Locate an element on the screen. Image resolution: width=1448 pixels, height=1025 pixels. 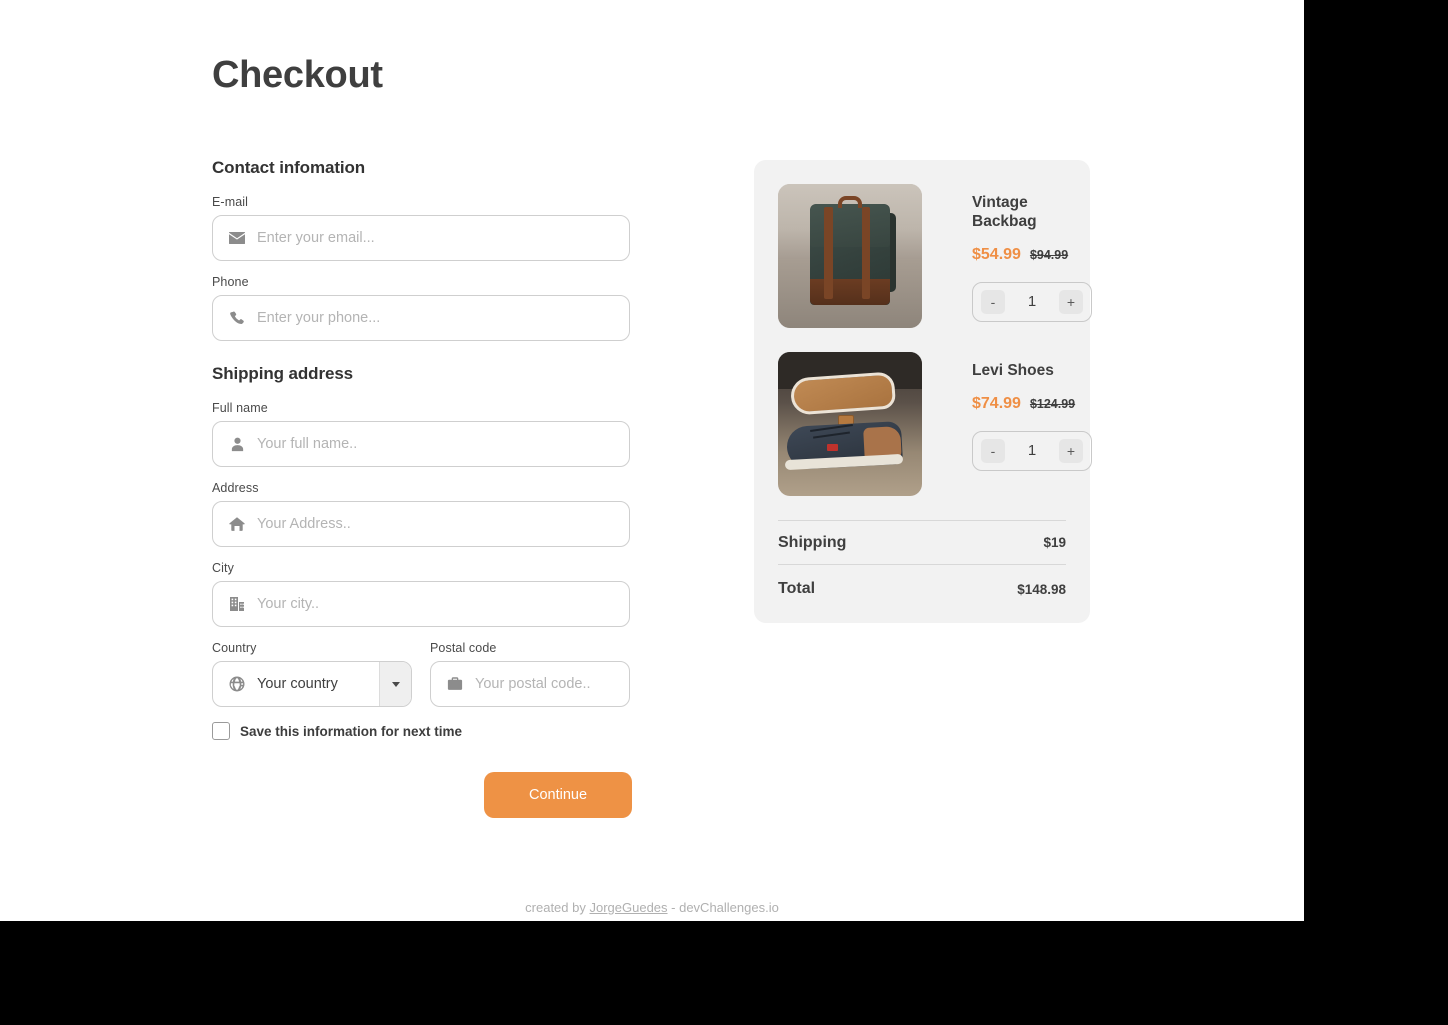
country-select: Your country is located at coordinates (312, 684).